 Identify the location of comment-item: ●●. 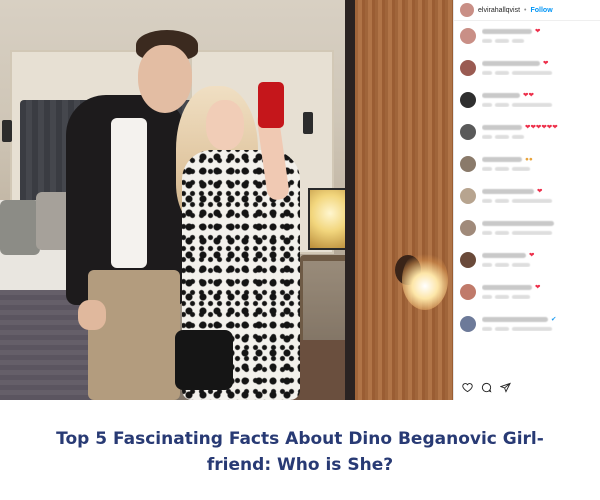
(527, 171).